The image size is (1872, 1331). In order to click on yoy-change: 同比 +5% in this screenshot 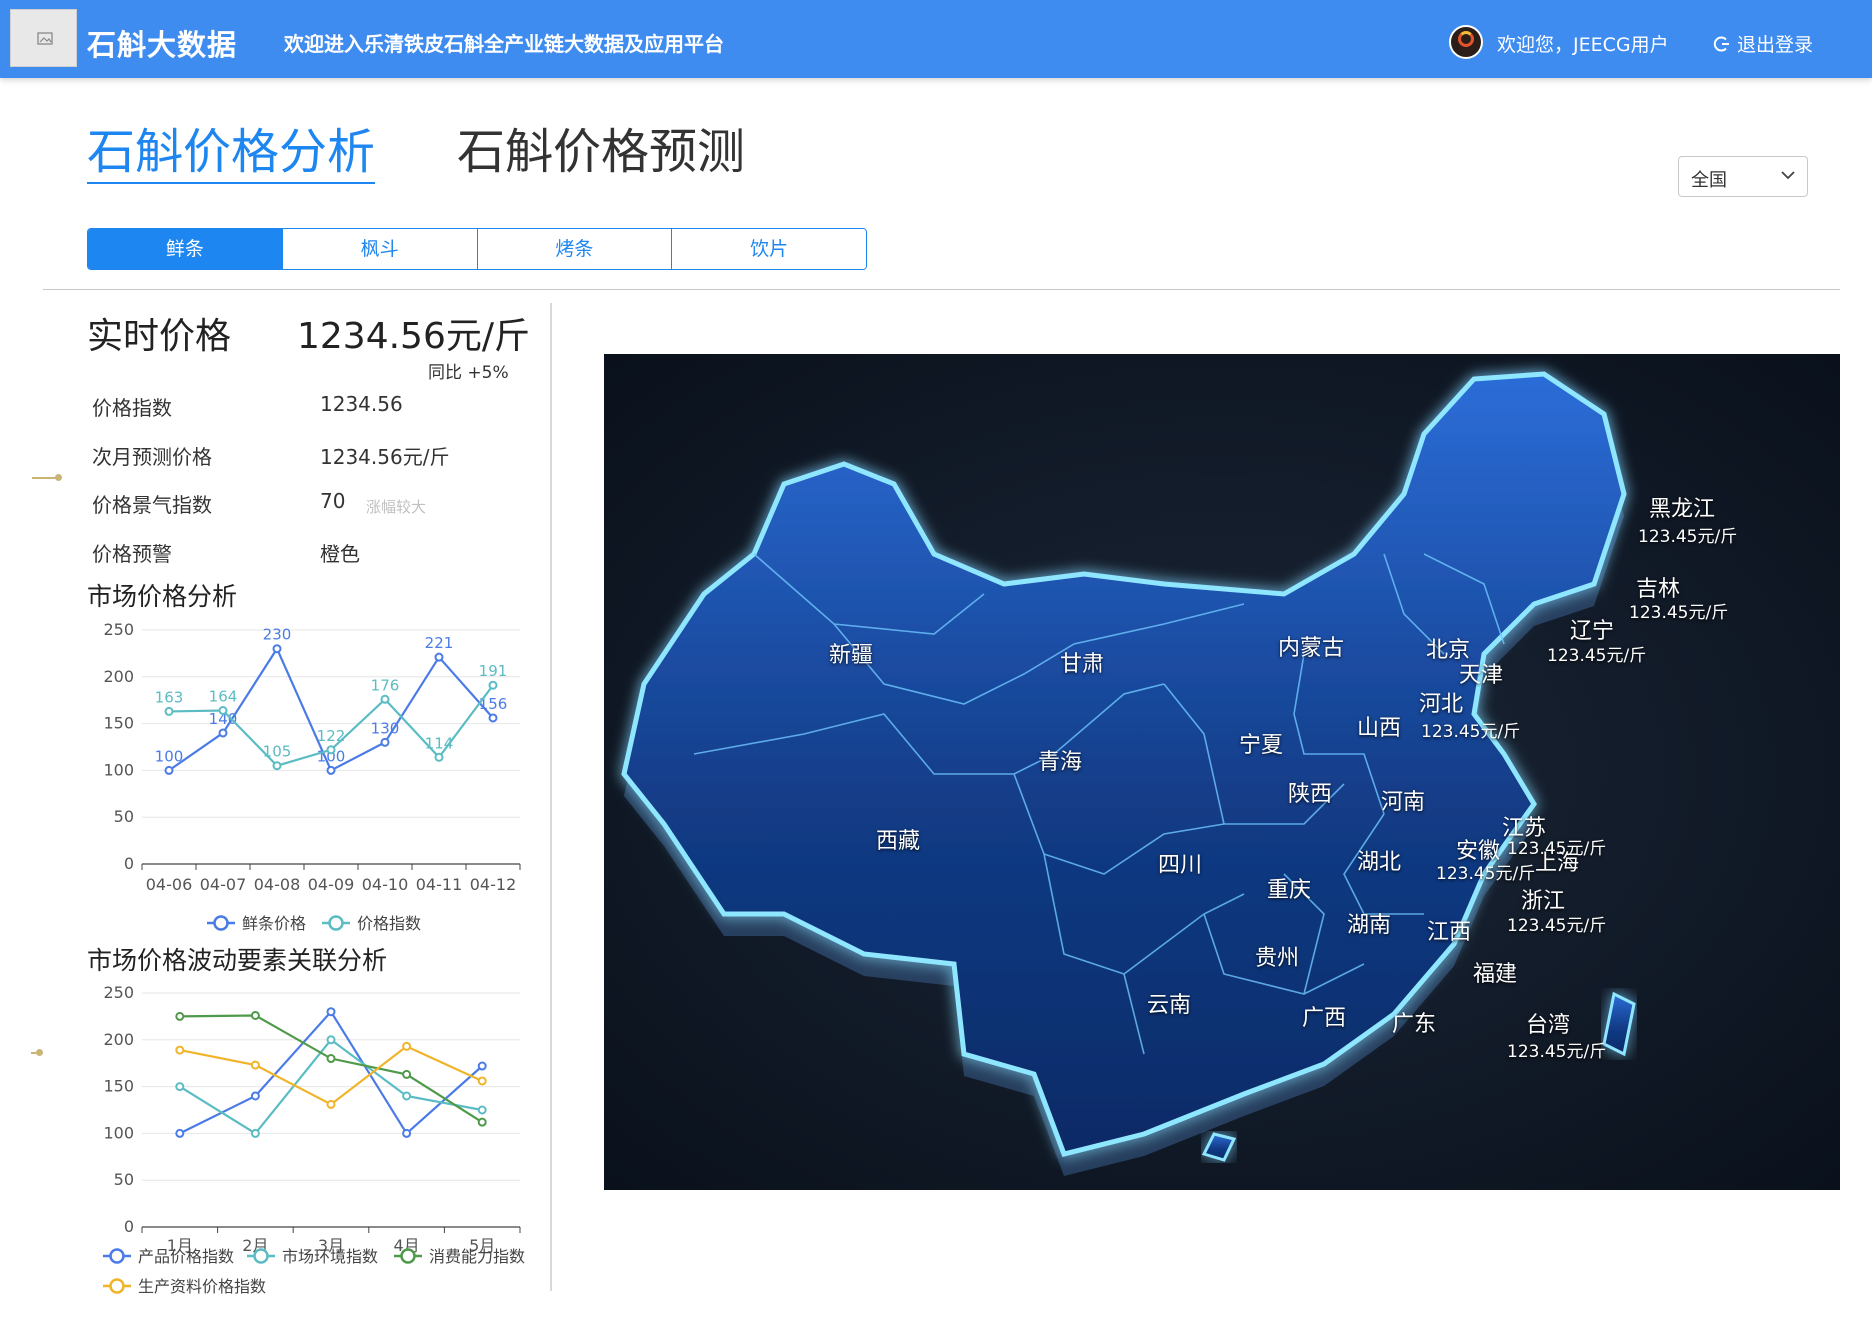, I will do `click(468, 373)`.